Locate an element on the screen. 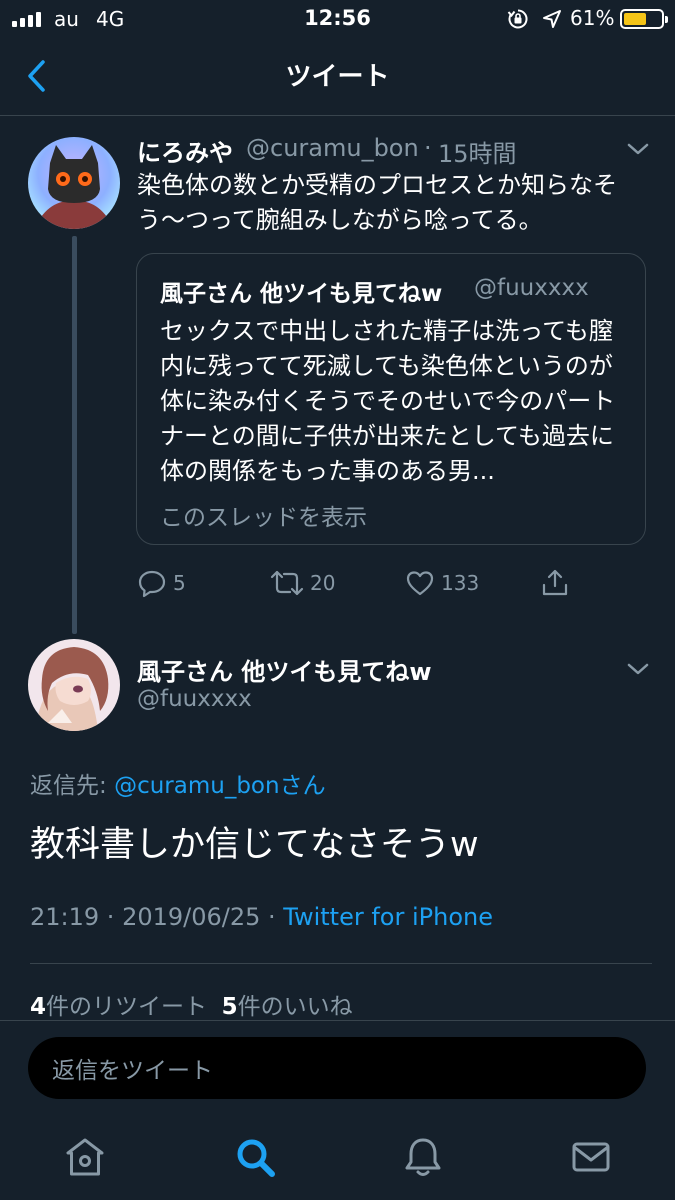  status-bar: au 4G 12:56 61% is located at coordinates (337, 20).